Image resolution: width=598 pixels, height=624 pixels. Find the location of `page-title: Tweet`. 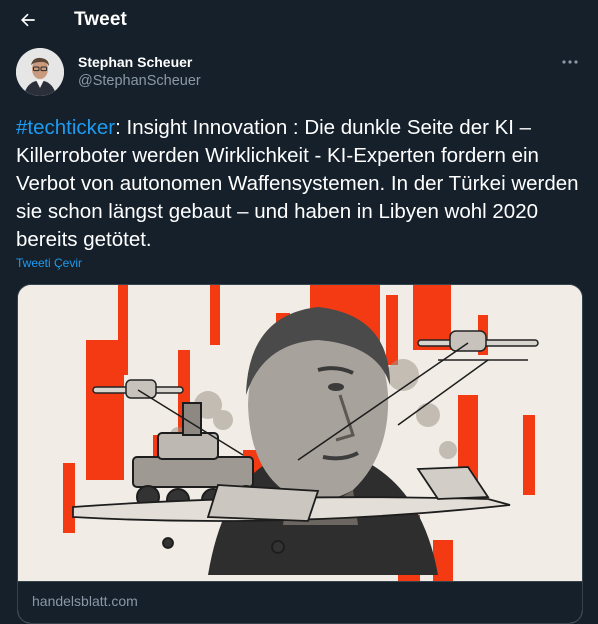

page-title: Tweet is located at coordinates (100, 19).